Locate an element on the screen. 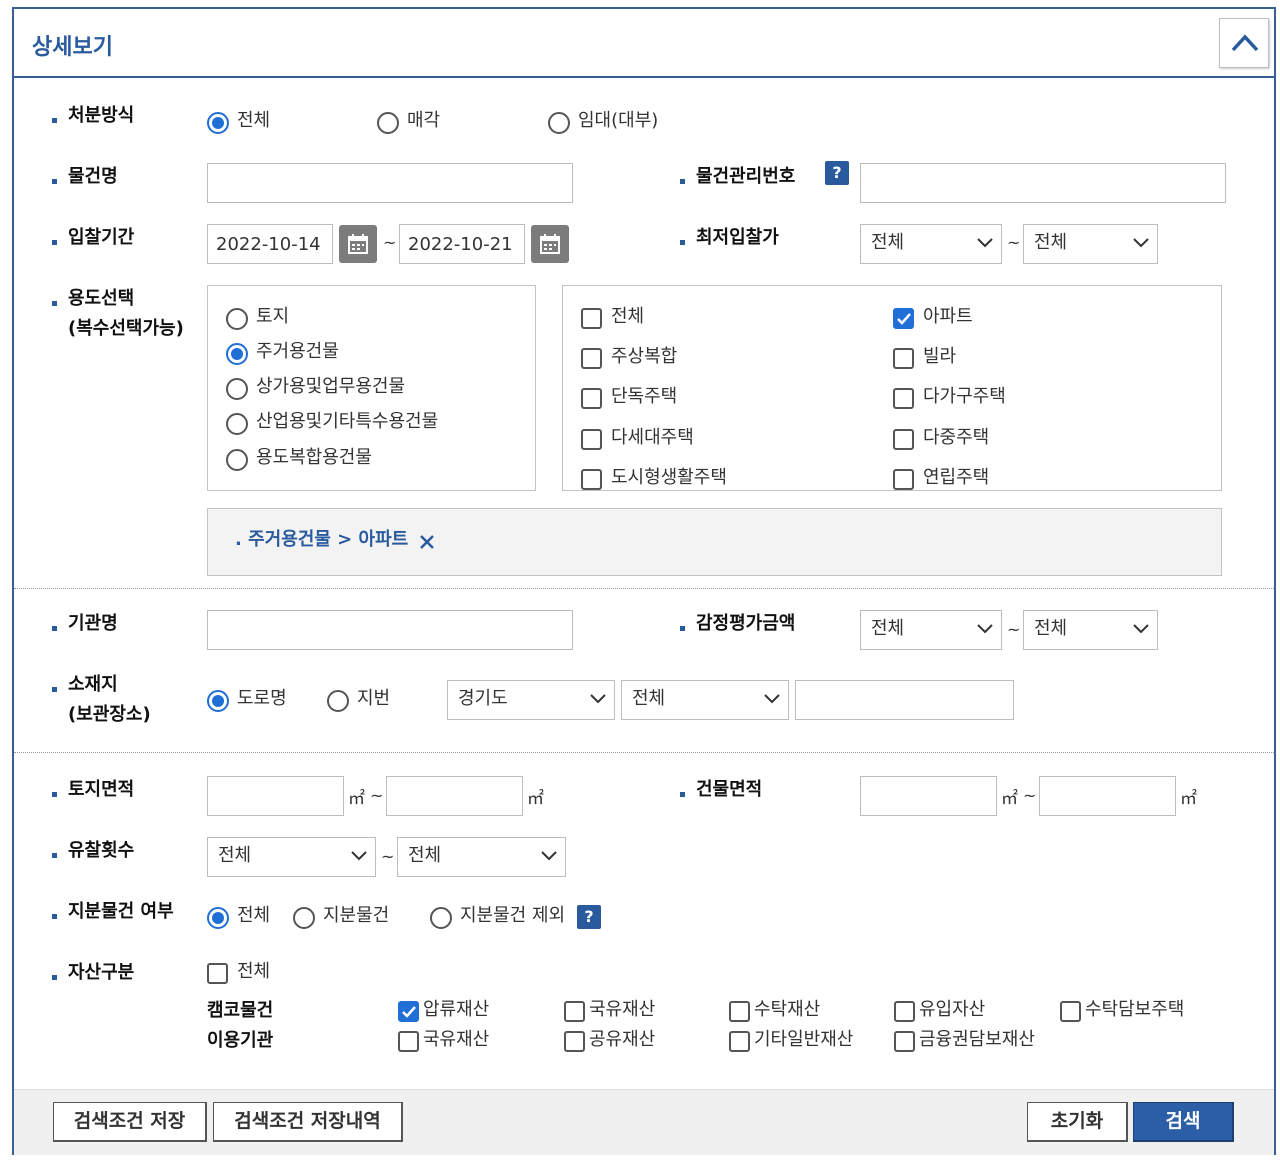 This screenshot has height=1160, width=1280. checkbox-label: 수탁재산 is located at coordinates (787, 1009).